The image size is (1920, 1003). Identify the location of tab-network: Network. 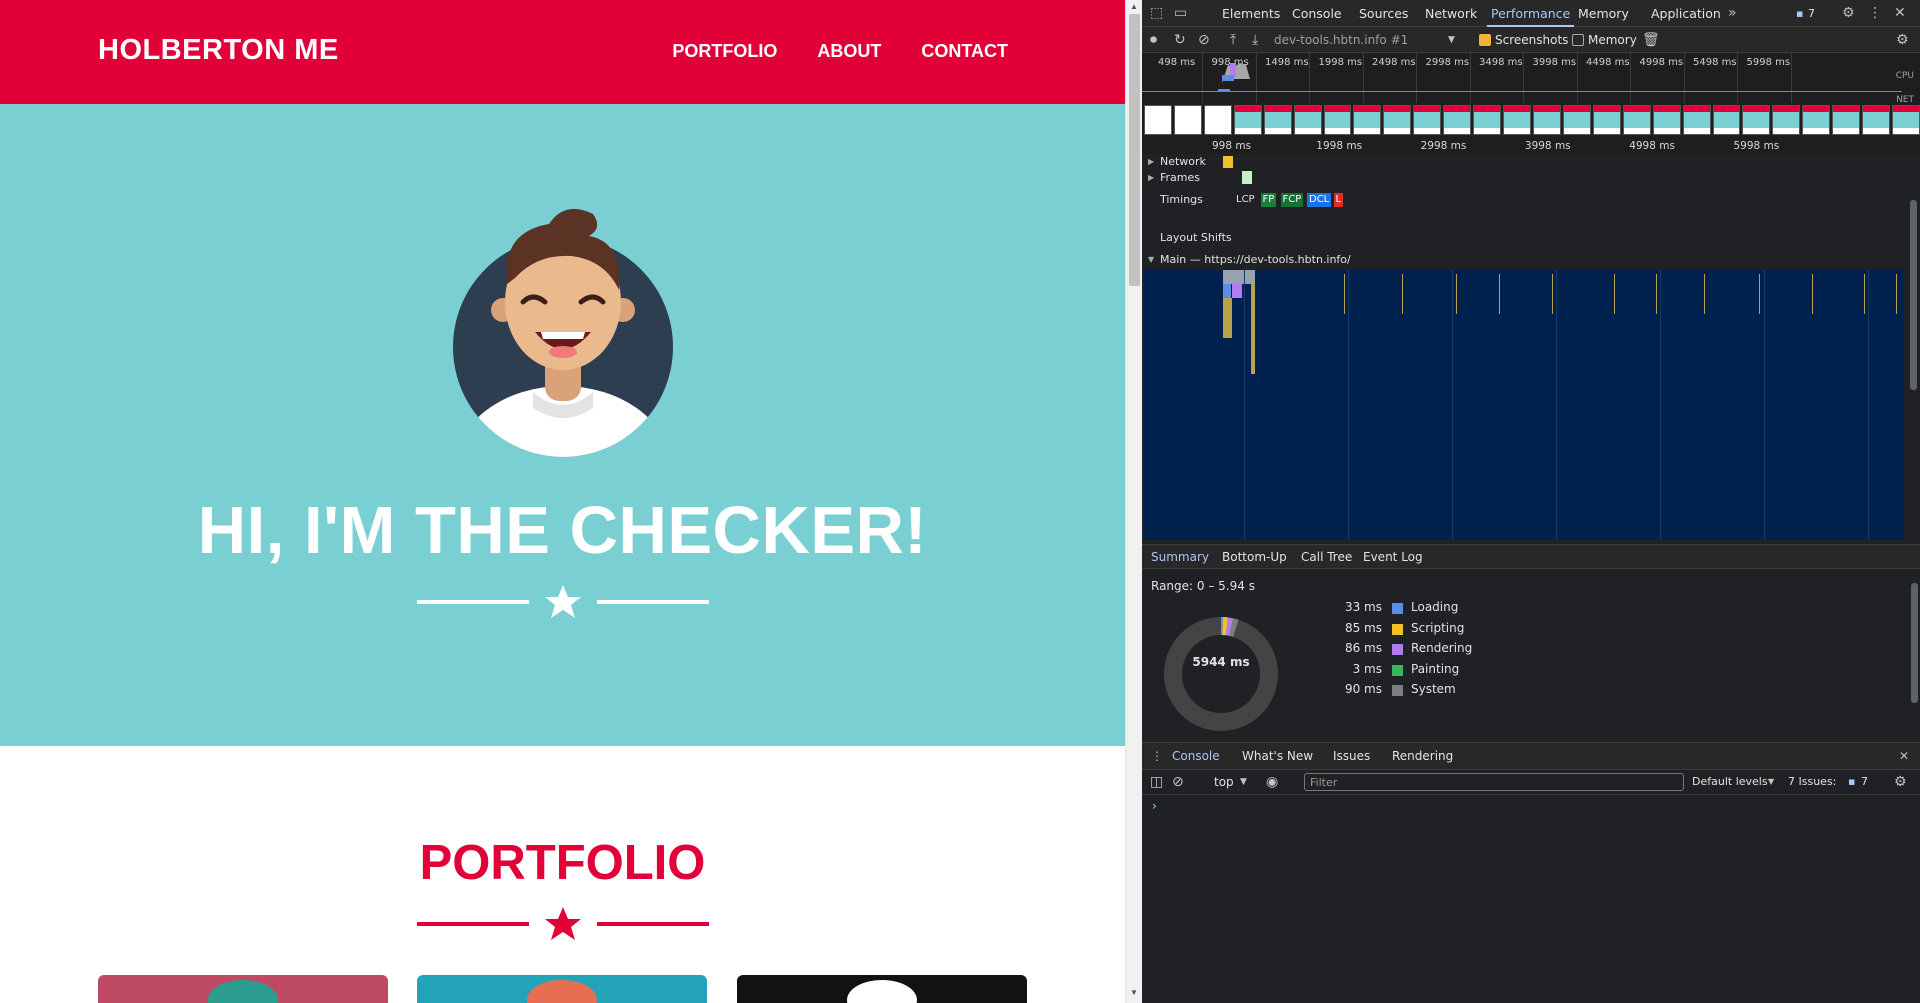
(1451, 13).